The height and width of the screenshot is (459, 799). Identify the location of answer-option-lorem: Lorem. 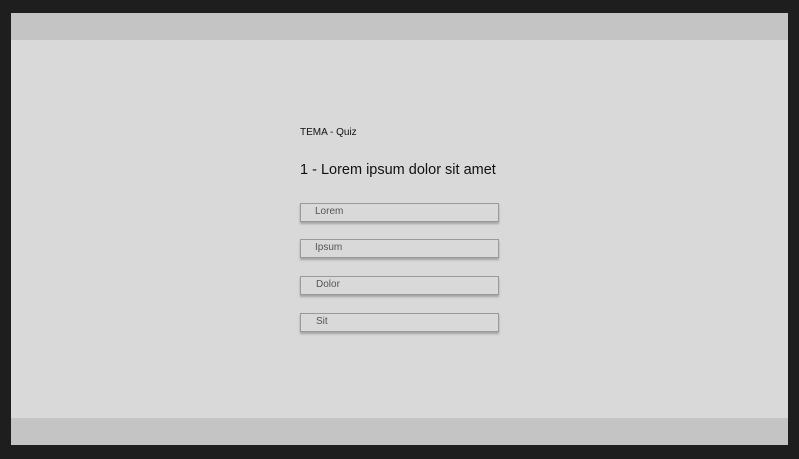
(399, 212).